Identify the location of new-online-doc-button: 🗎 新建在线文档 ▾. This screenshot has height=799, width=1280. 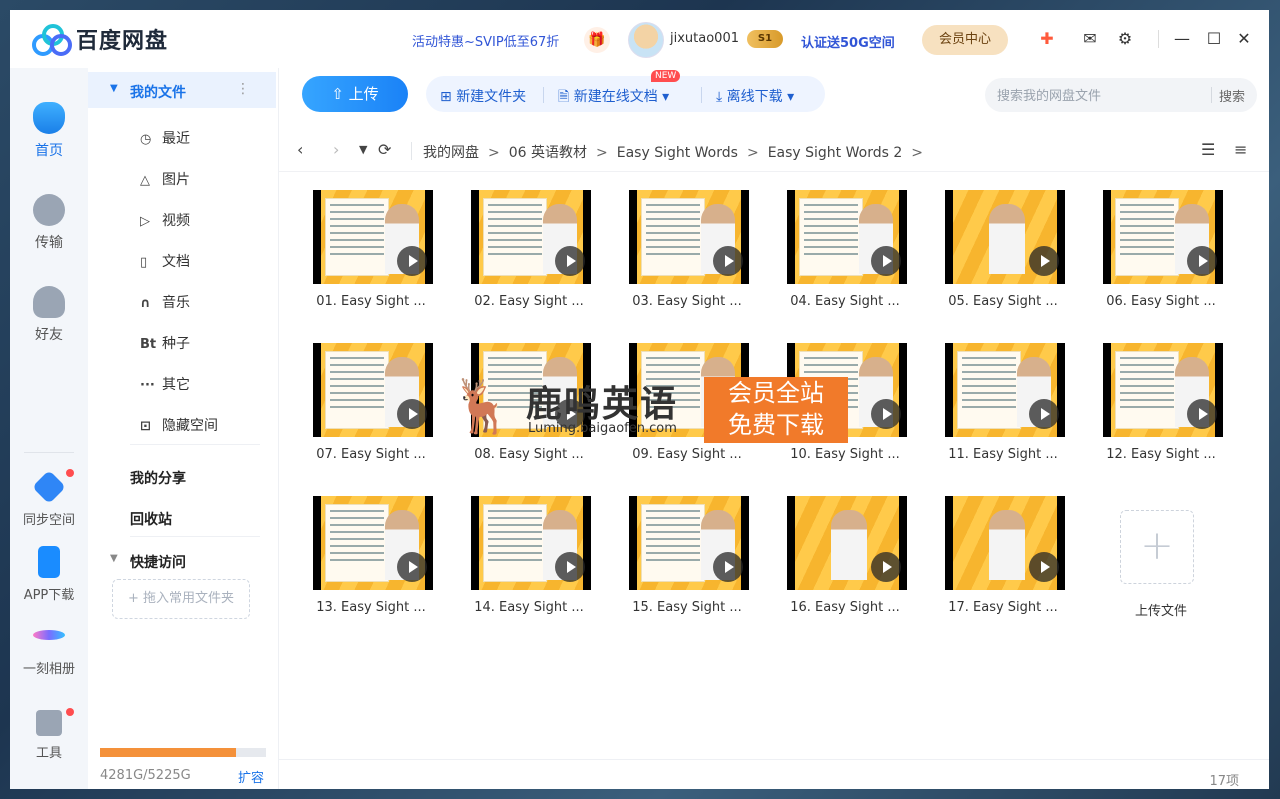
(613, 98).